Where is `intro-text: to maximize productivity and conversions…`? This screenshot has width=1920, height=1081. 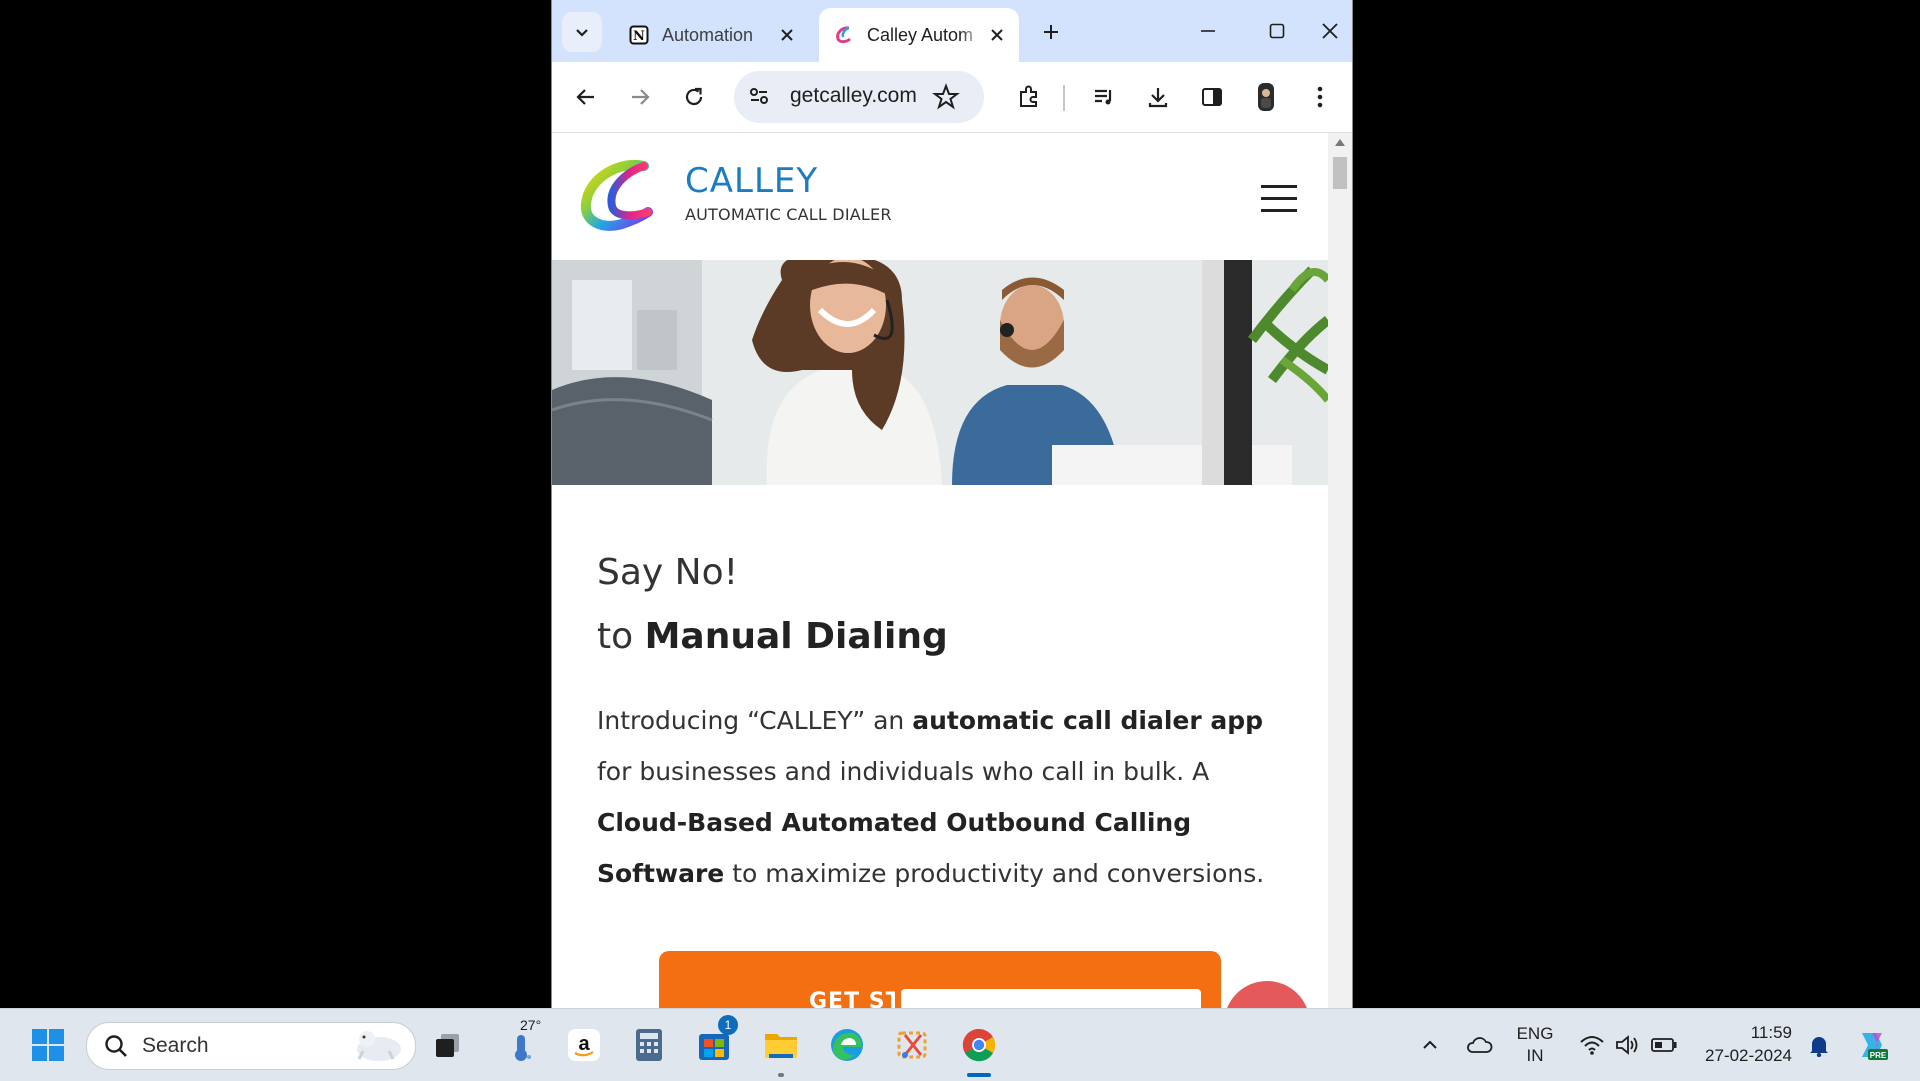
intro-text: to maximize productivity and conversions… is located at coordinates (994, 873).